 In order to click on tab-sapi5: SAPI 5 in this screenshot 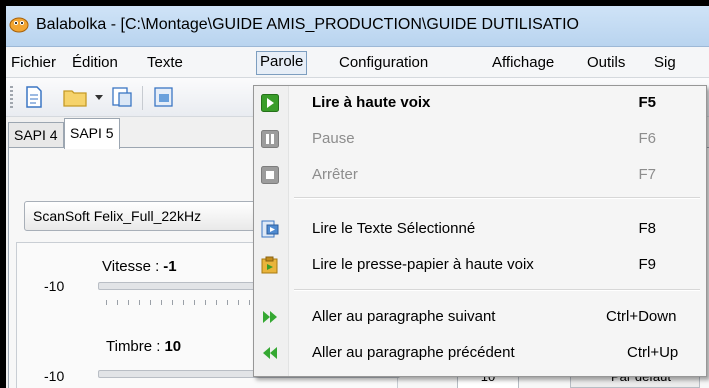, I will do `click(92, 133)`.